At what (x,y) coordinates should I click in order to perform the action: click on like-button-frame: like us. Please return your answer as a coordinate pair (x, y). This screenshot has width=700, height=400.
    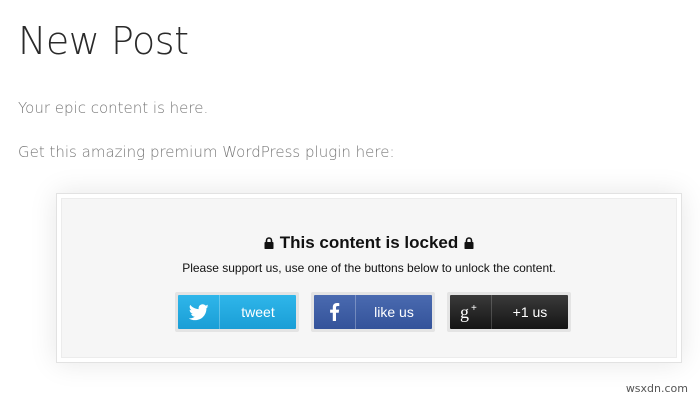
    Looking at the image, I should click on (373, 312).